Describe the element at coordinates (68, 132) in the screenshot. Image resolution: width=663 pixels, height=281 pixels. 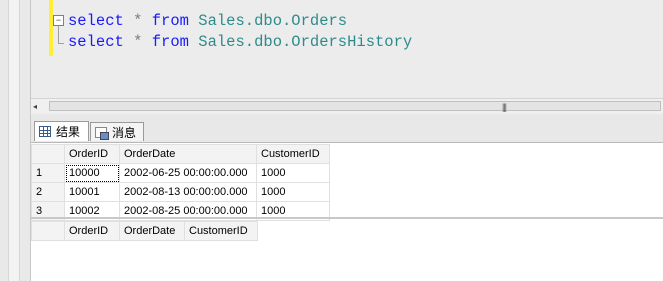
I see `tab-results-label: 结果` at that location.